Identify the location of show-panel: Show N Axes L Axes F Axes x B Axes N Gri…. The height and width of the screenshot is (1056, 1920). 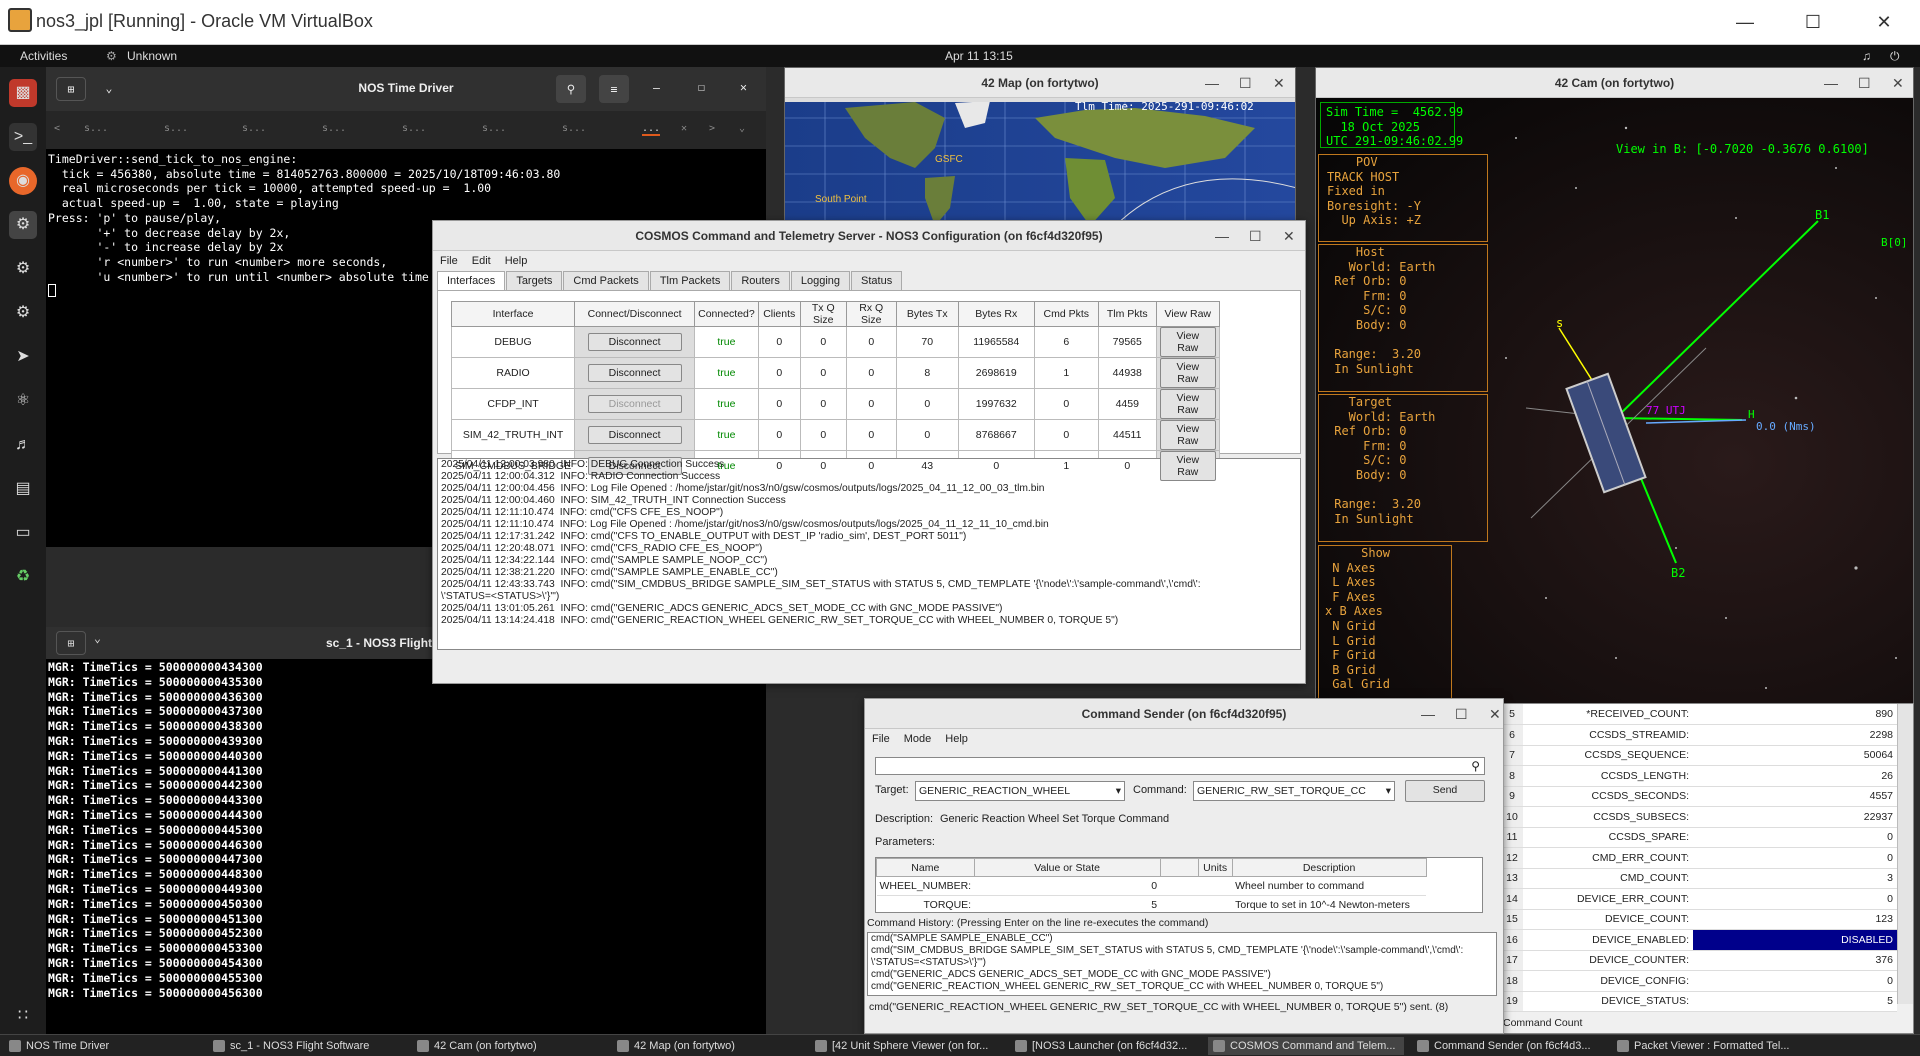
(1385, 624).